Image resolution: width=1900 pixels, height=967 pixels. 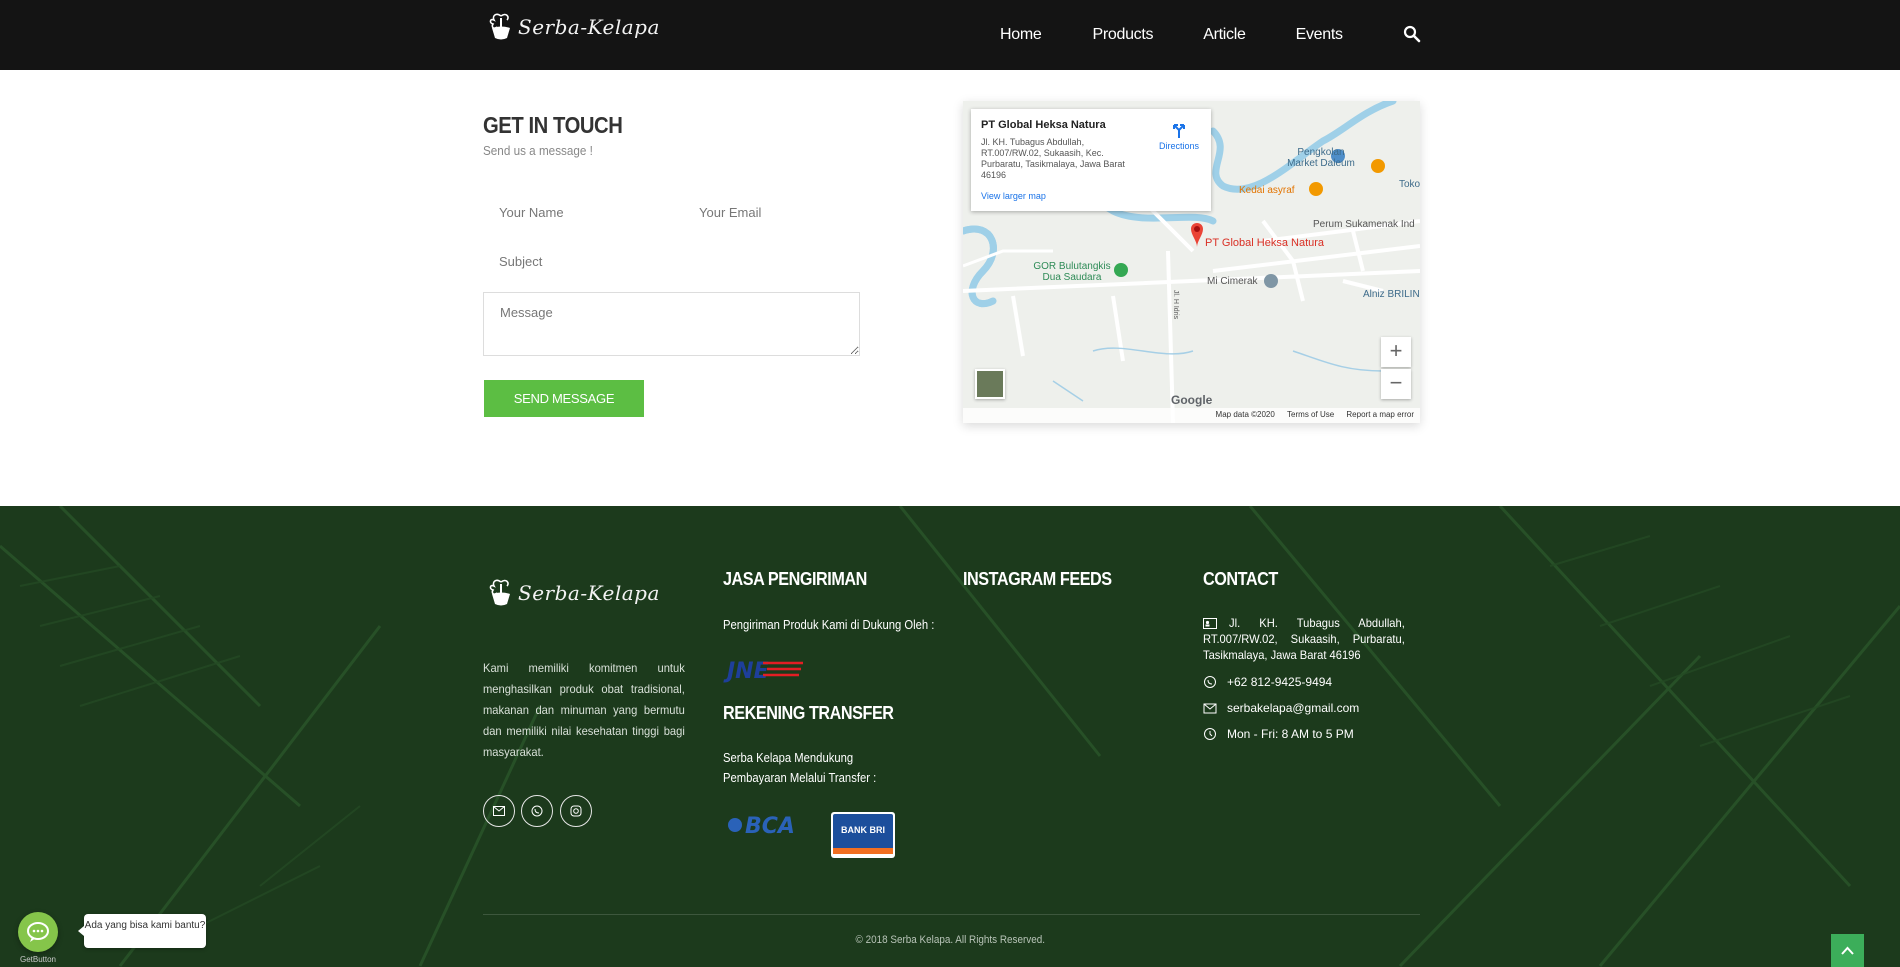 I want to click on email-social-button, so click(x=499, y=811).